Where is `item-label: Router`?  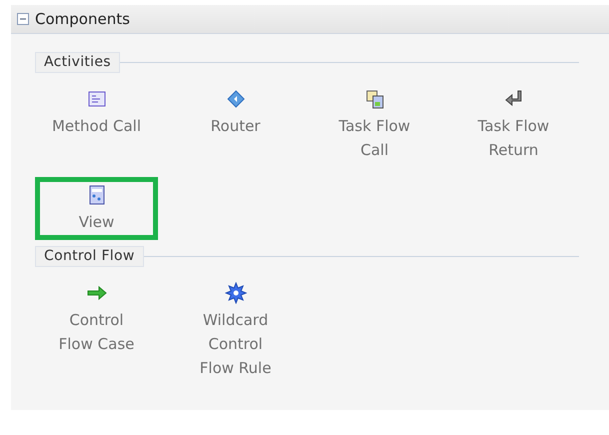
item-label: Router is located at coordinates (235, 126).